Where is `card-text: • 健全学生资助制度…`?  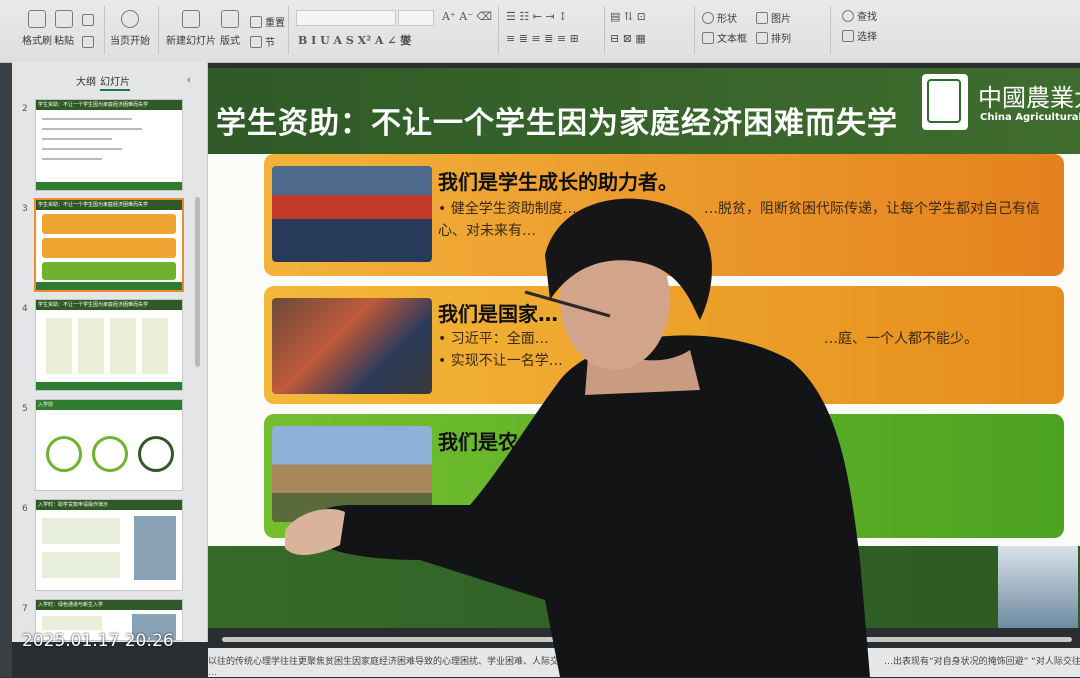
card-text: • 健全学生资助制度… is located at coordinates (507, 209).